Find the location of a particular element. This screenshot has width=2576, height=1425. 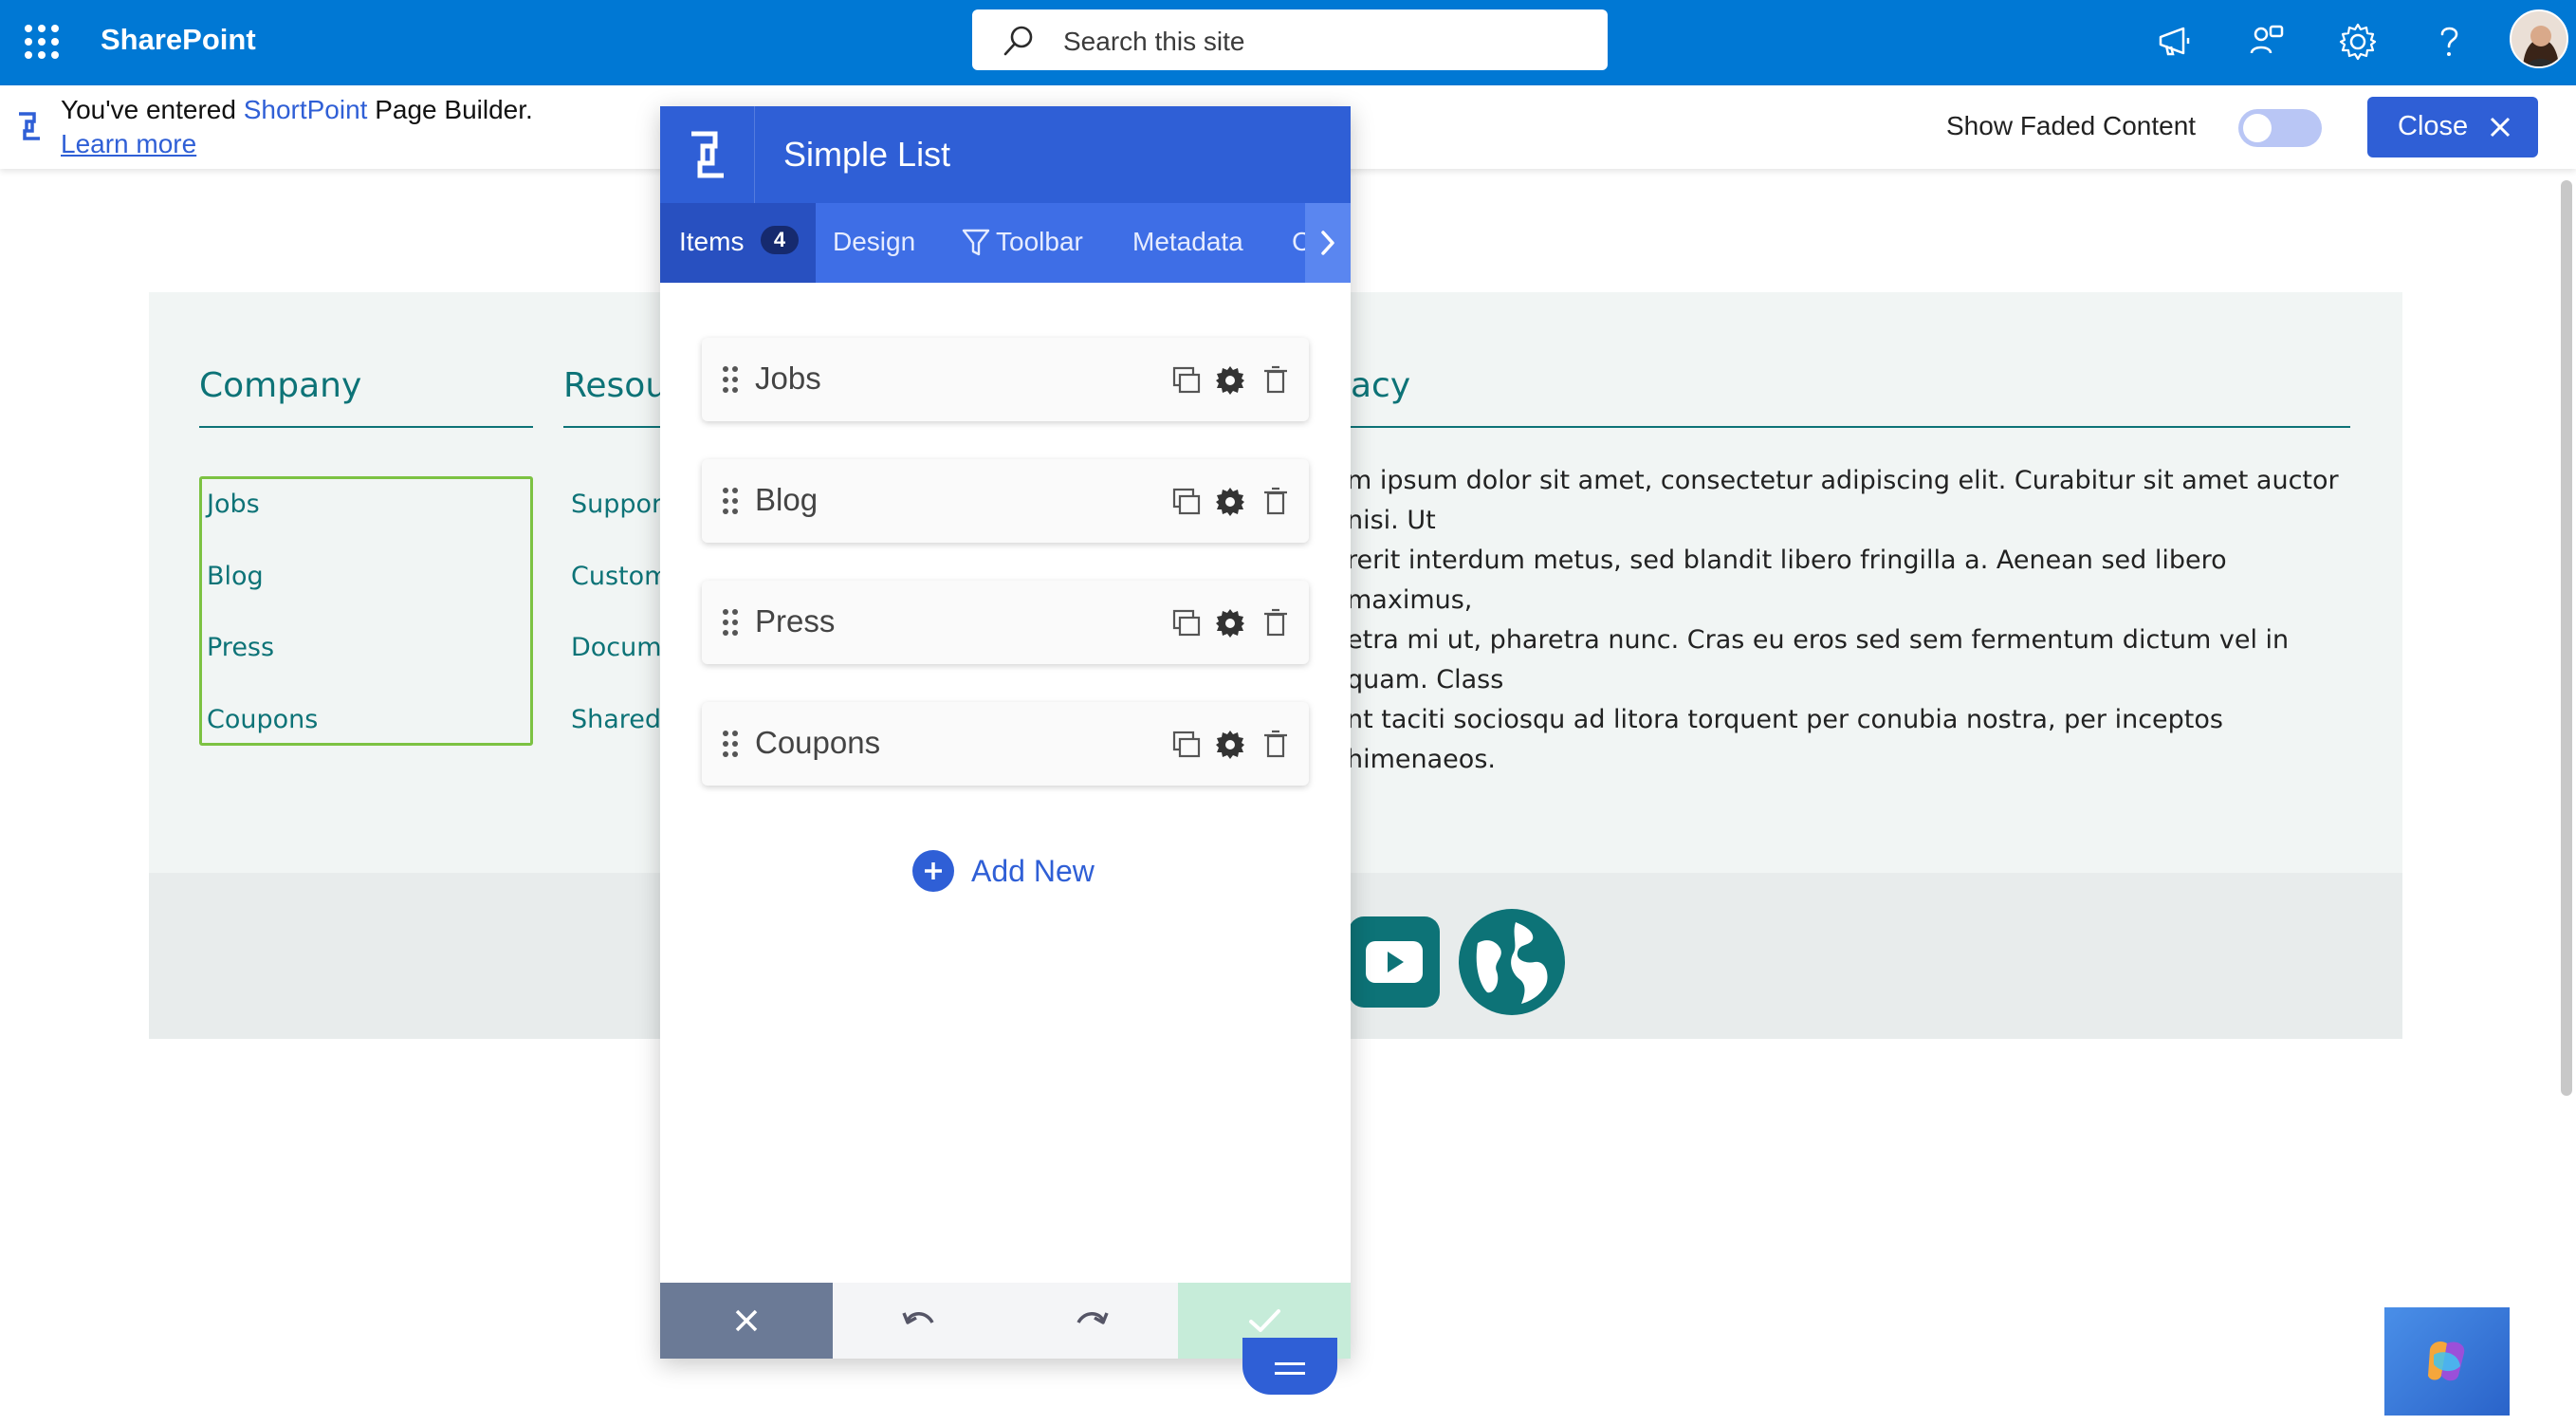

plus-circle-icon is located at coordinates (933, 871).